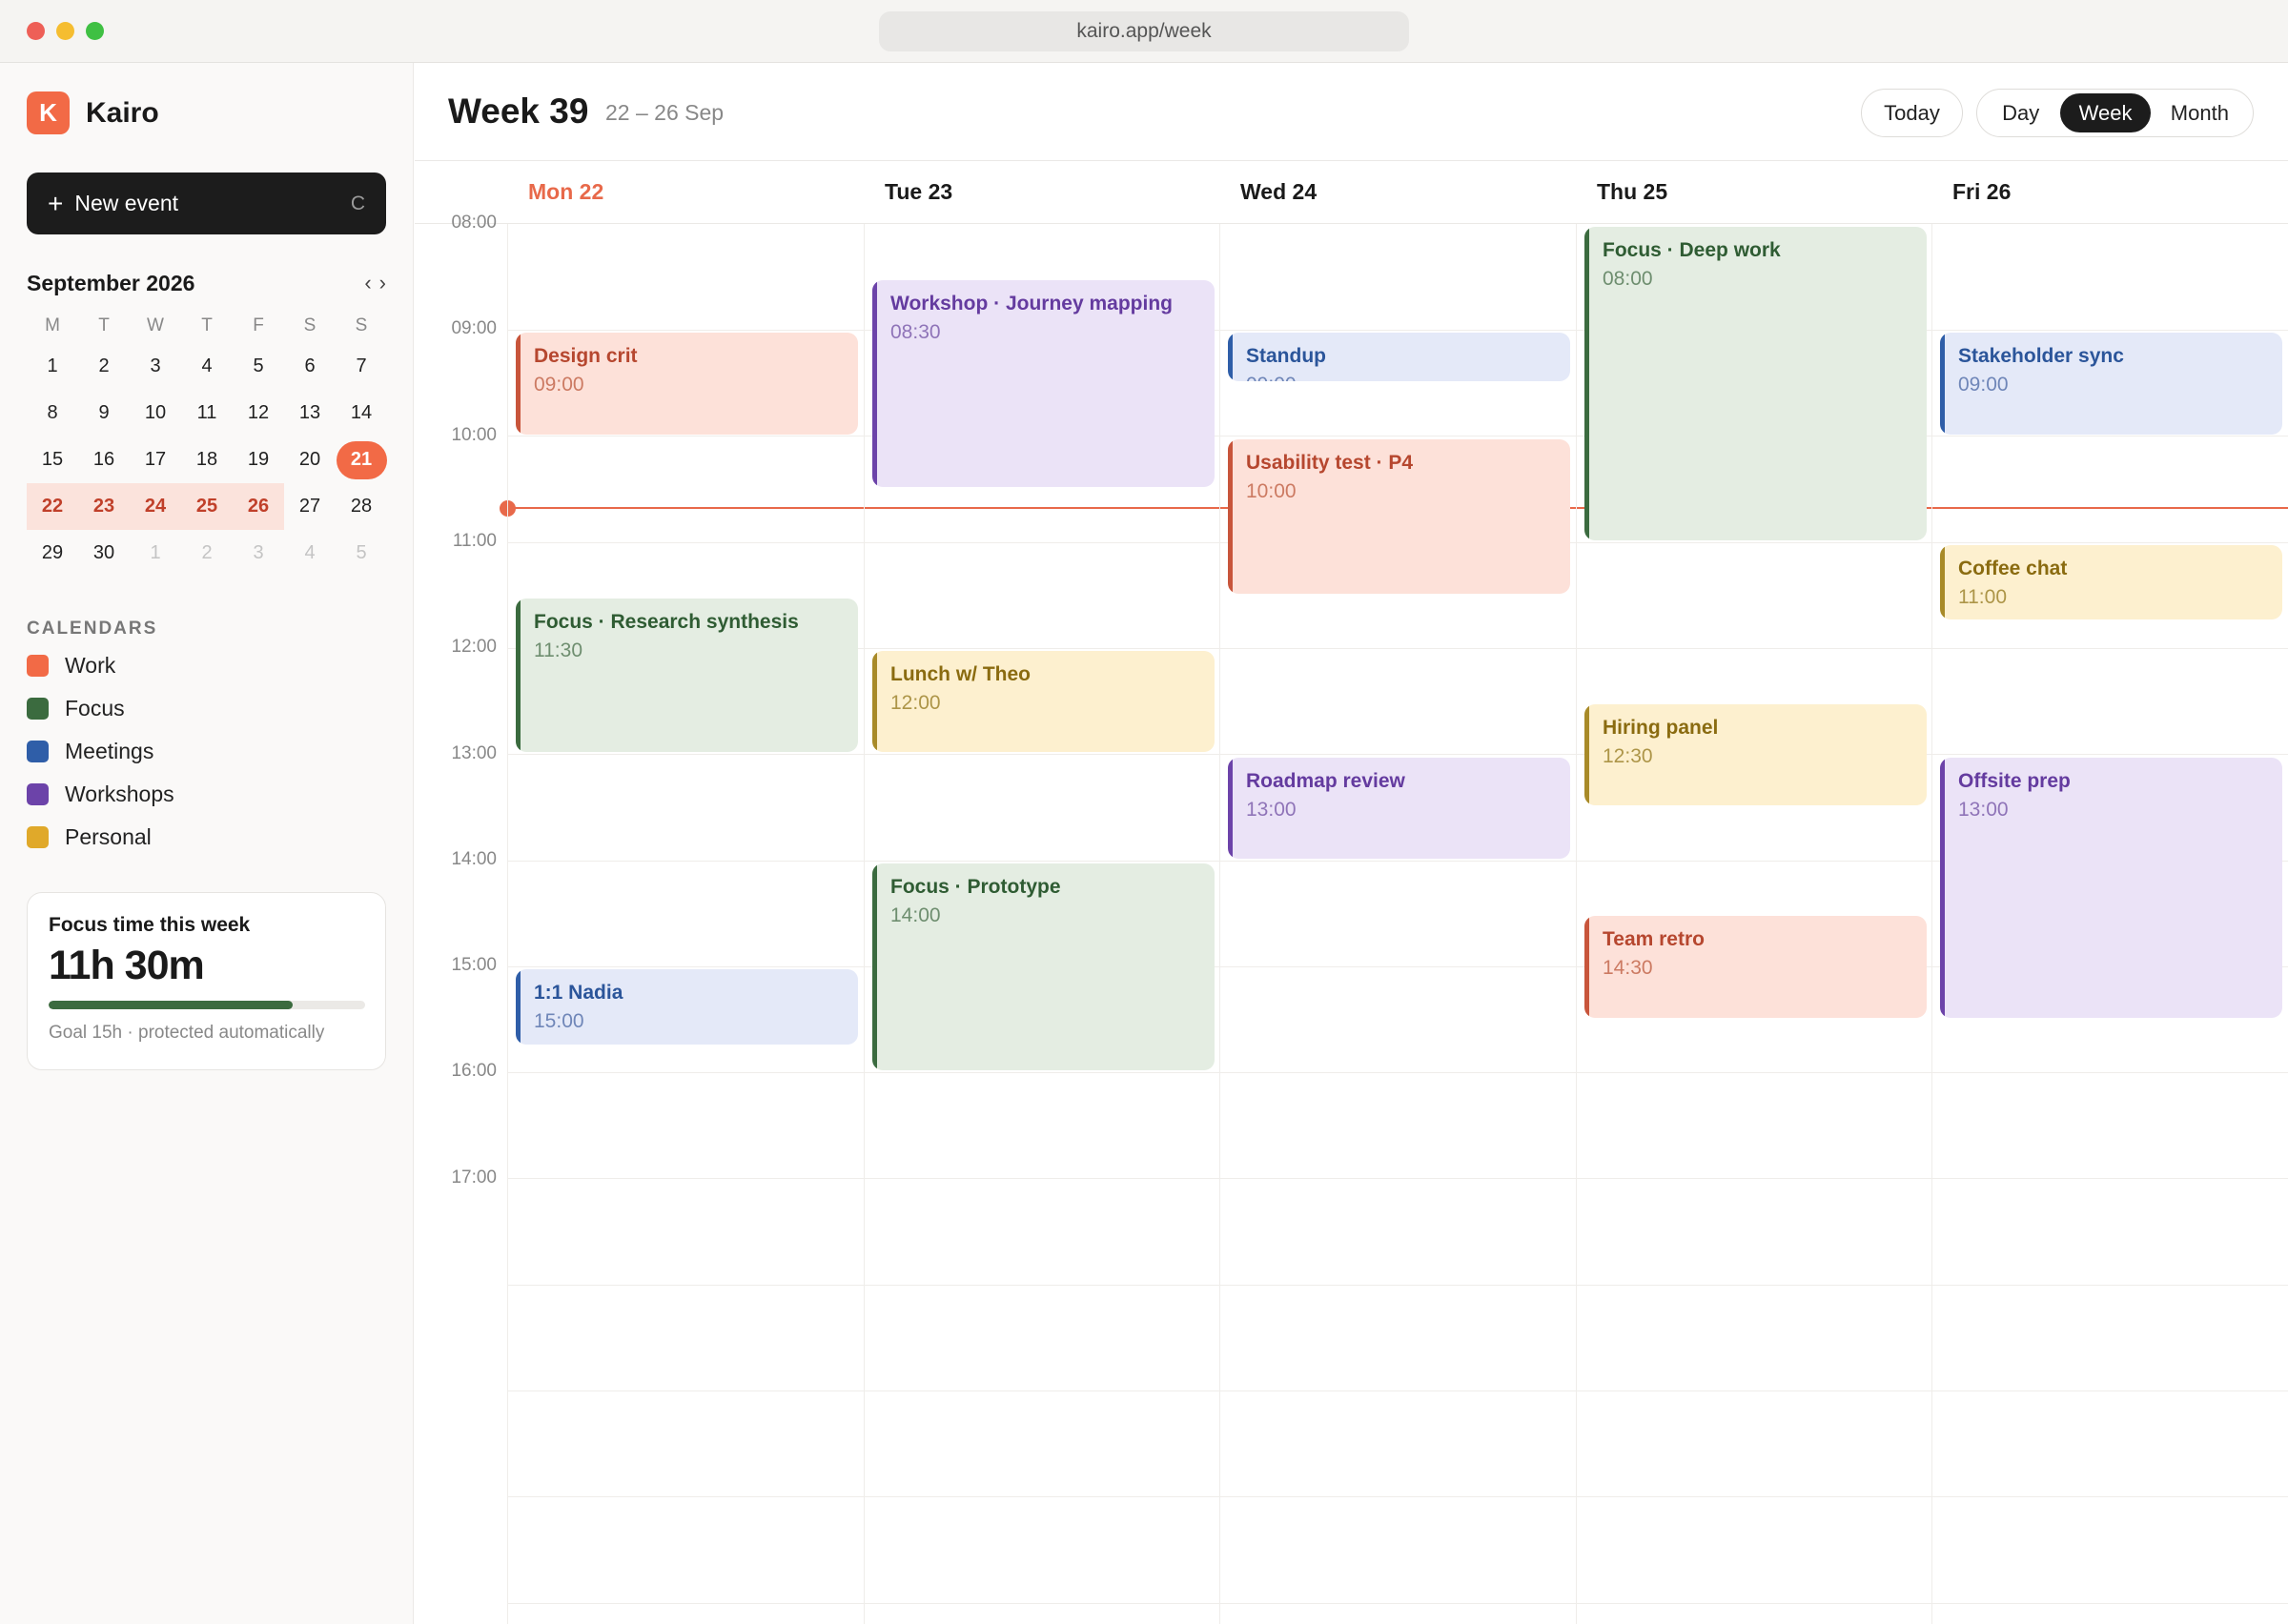  Describe the element at coordinates (1756, 967) in the screenshot. I see `event-card: Team retro 14:30` at that location.